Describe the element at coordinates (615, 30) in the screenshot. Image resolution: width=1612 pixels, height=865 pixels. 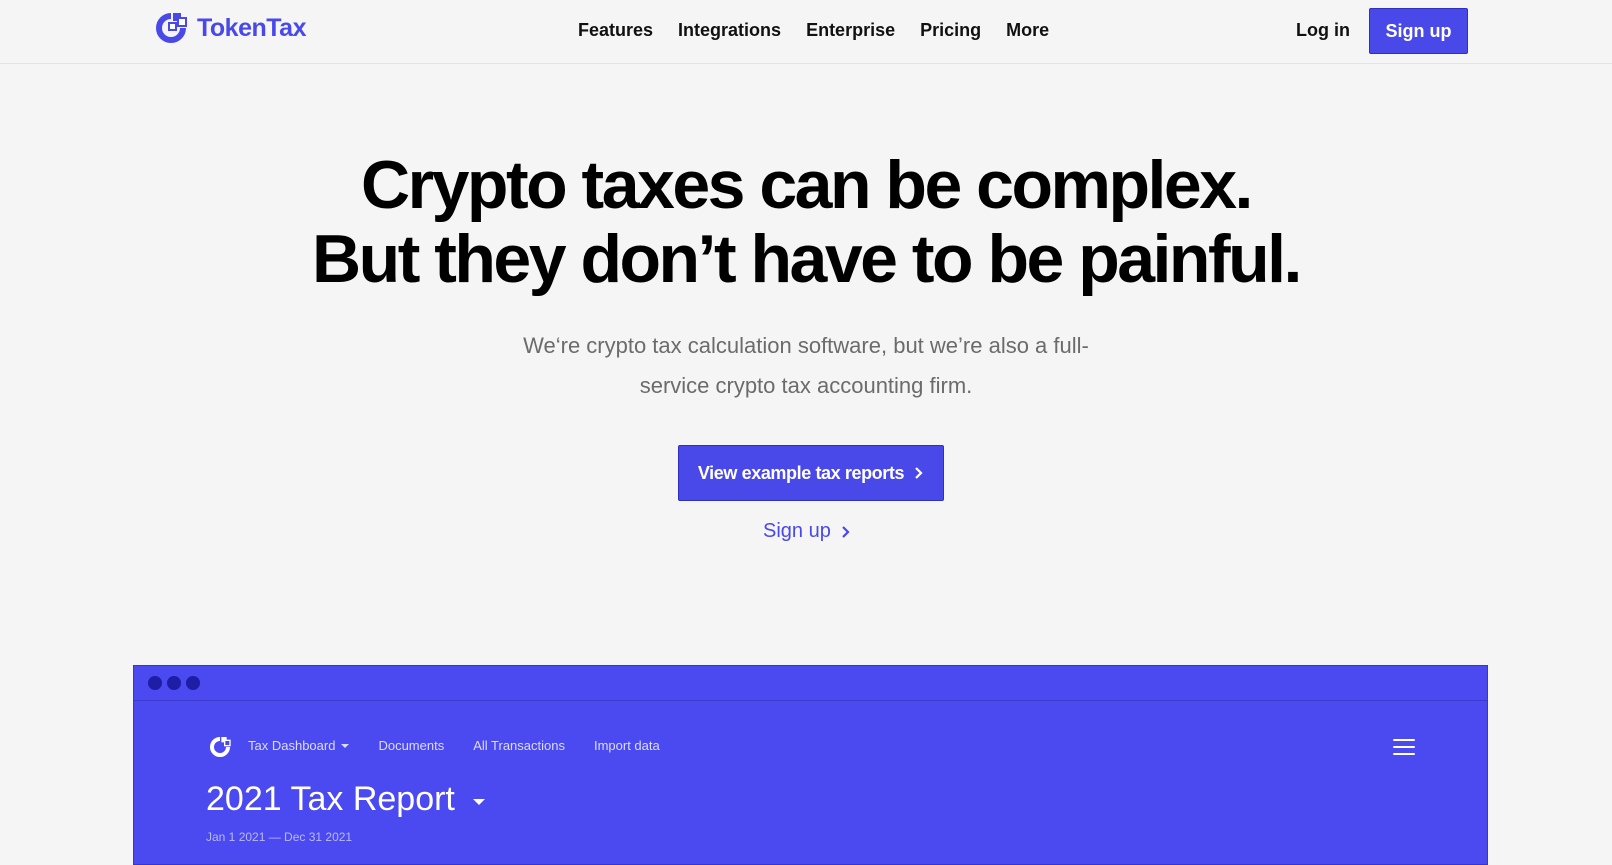
I see `nav-features: Features` at that location.